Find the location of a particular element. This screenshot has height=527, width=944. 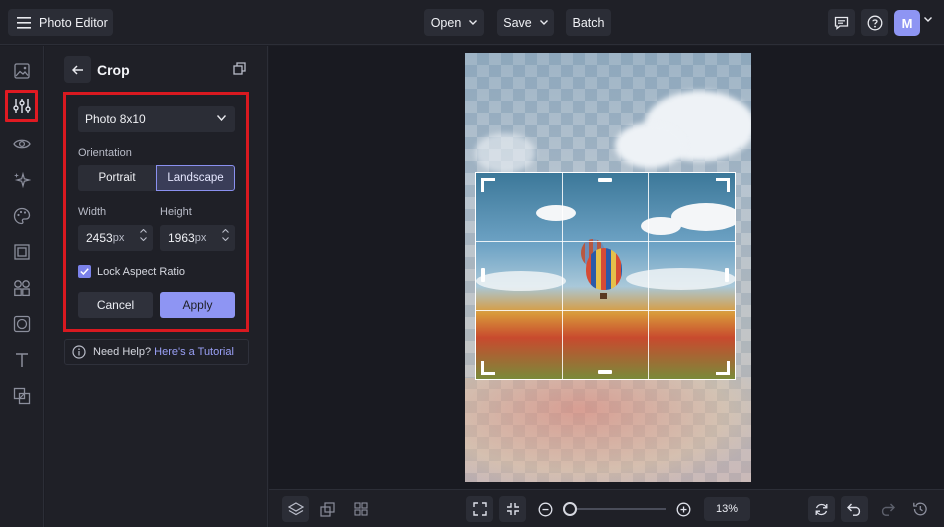

width-unit: px is located at coordinates (118, 238).